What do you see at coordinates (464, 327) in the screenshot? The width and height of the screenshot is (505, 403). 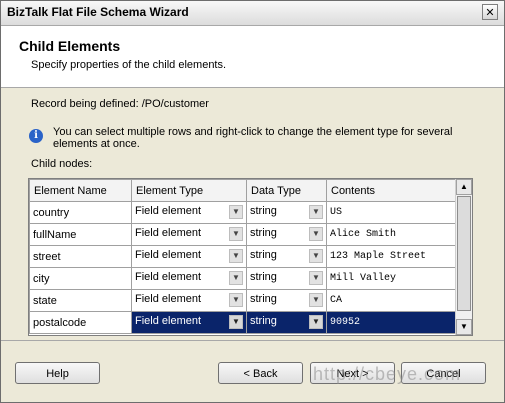 I see `scroll-down-icon: ▼` at bounding box center [464, 327].